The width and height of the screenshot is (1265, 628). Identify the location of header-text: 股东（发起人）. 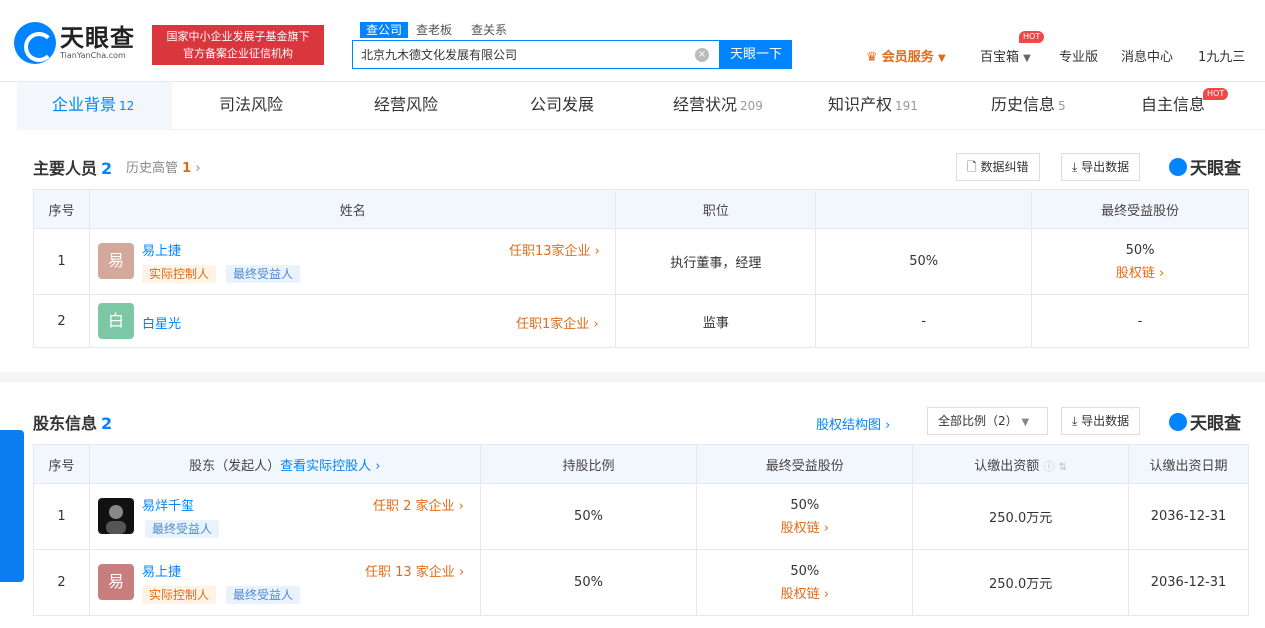
(235, 466).